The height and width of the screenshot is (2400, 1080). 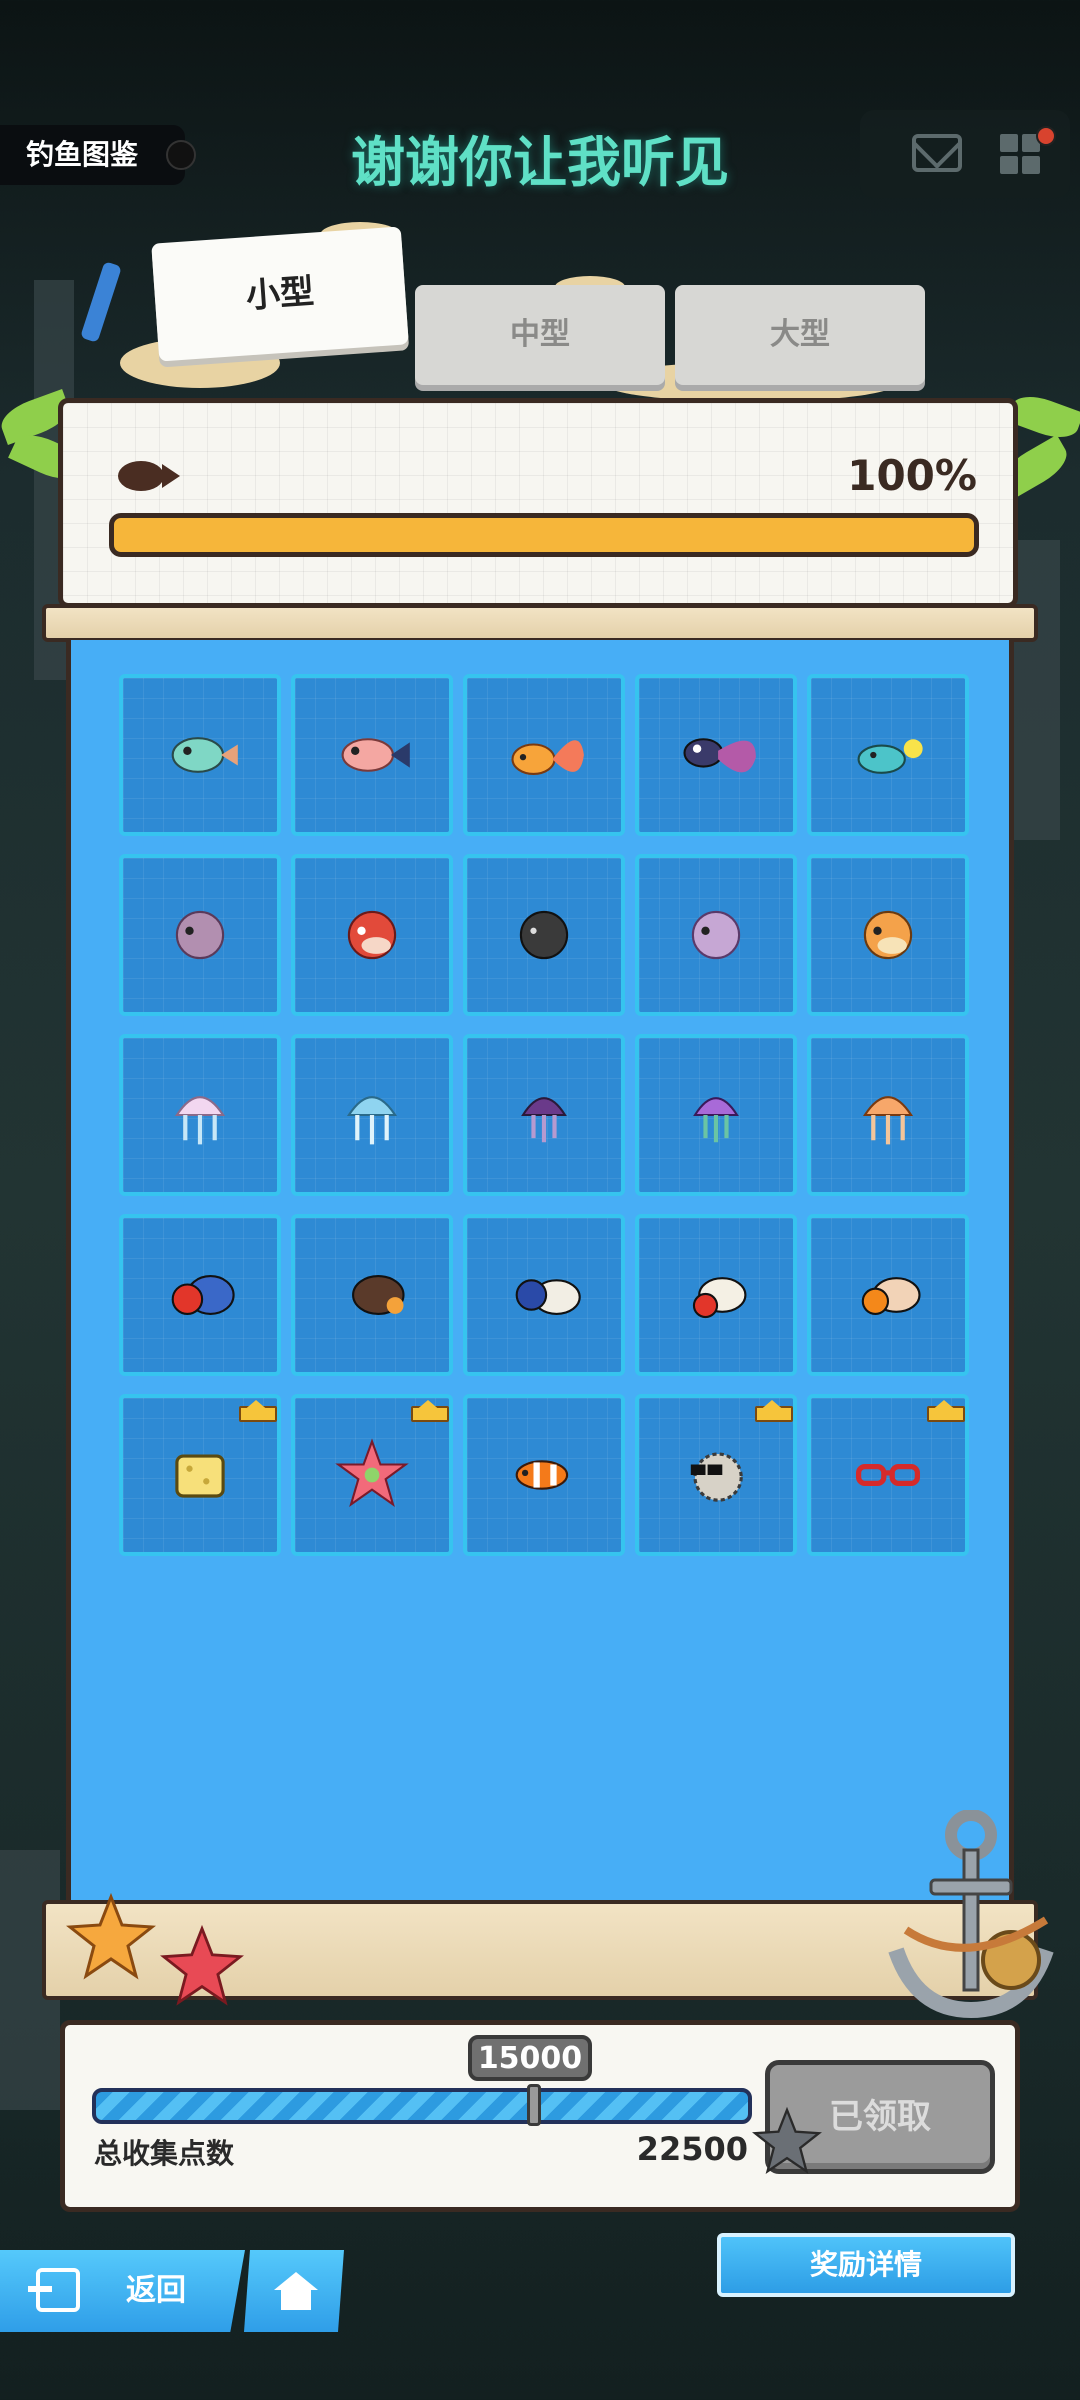 What do you see at coordinates (544, 535) in the screenshot?
I see `progress-bar` at bounding box center [544, 535].